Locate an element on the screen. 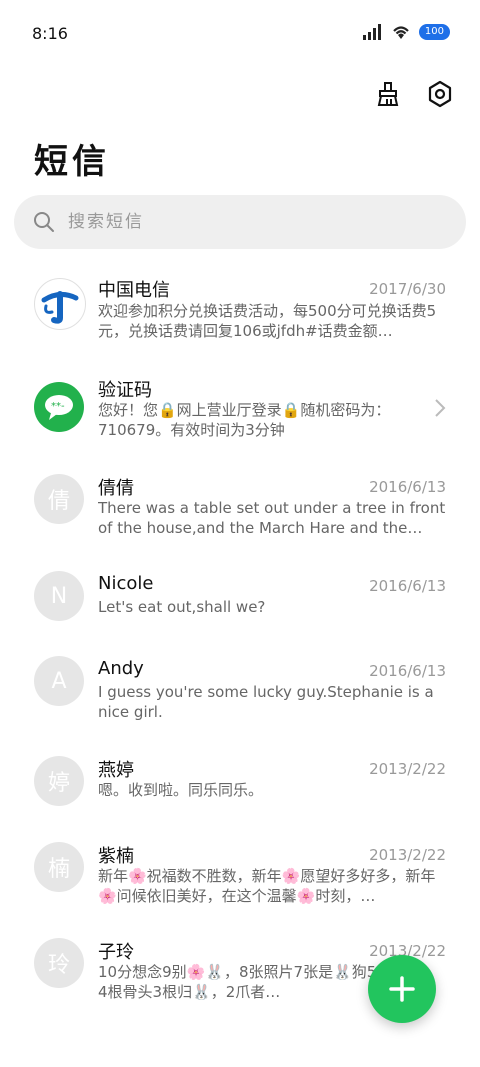  telecom-logo-icon is located at coordinates (60, 307).